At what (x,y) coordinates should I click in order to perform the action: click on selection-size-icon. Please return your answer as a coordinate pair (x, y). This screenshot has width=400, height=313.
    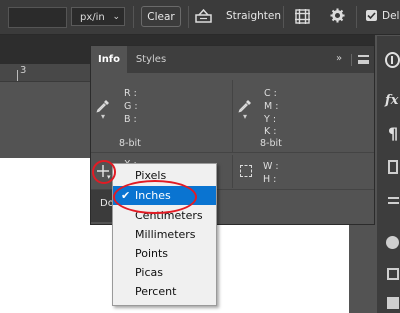
    Looking at the image, I should click on (246, 171).